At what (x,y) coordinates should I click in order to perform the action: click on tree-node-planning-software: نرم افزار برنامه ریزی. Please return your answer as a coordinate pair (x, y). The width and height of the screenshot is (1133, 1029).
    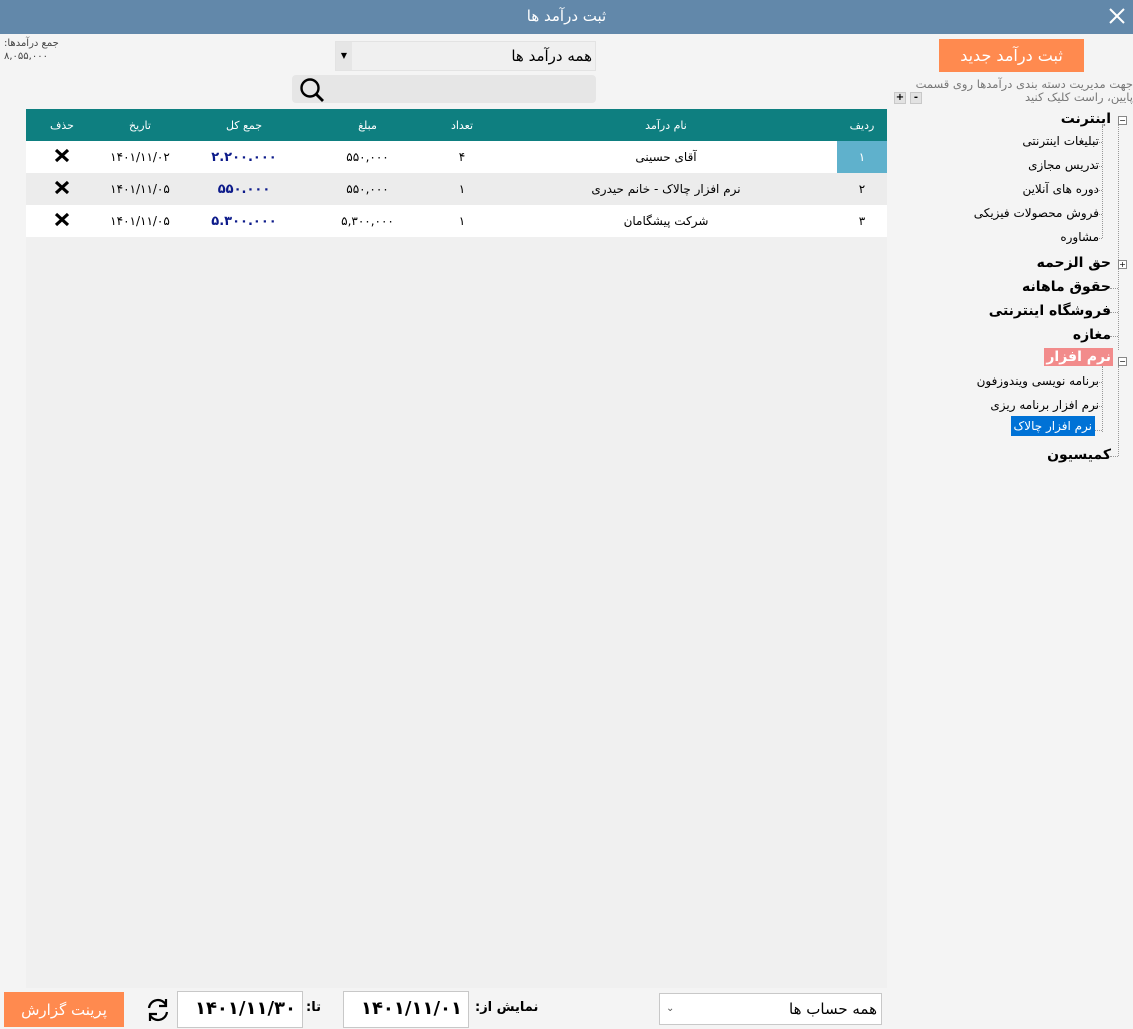
    Looking at the image, I should click on (1044, 405).